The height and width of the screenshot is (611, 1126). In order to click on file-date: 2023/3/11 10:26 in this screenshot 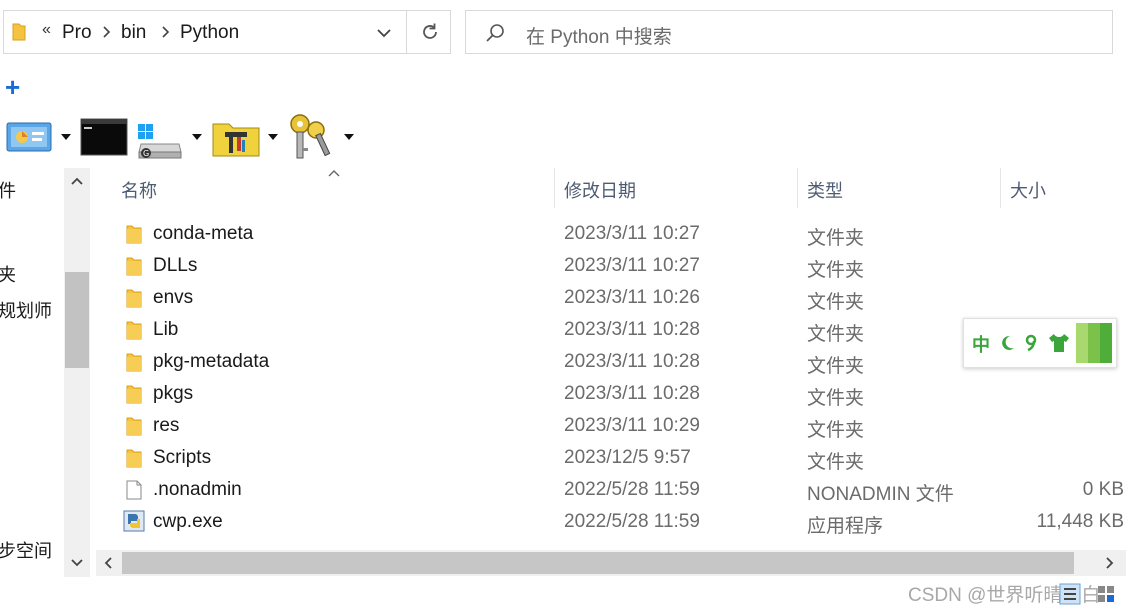, I will do `click(632, 297)`.